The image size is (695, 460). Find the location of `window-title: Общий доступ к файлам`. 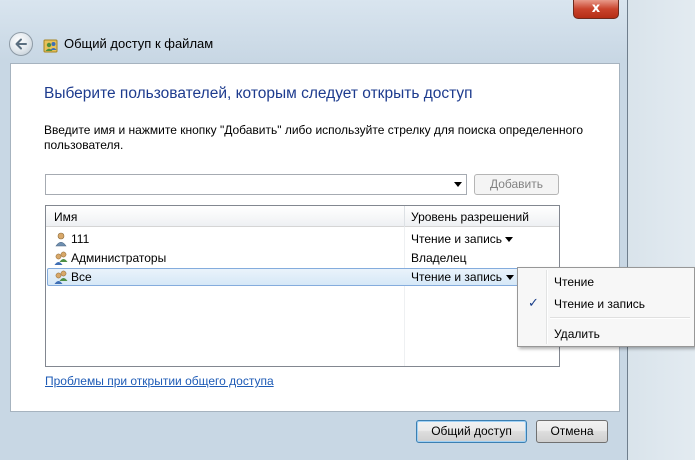

window-title: Общий доступ к файлам is located at coordinates (139, 43).